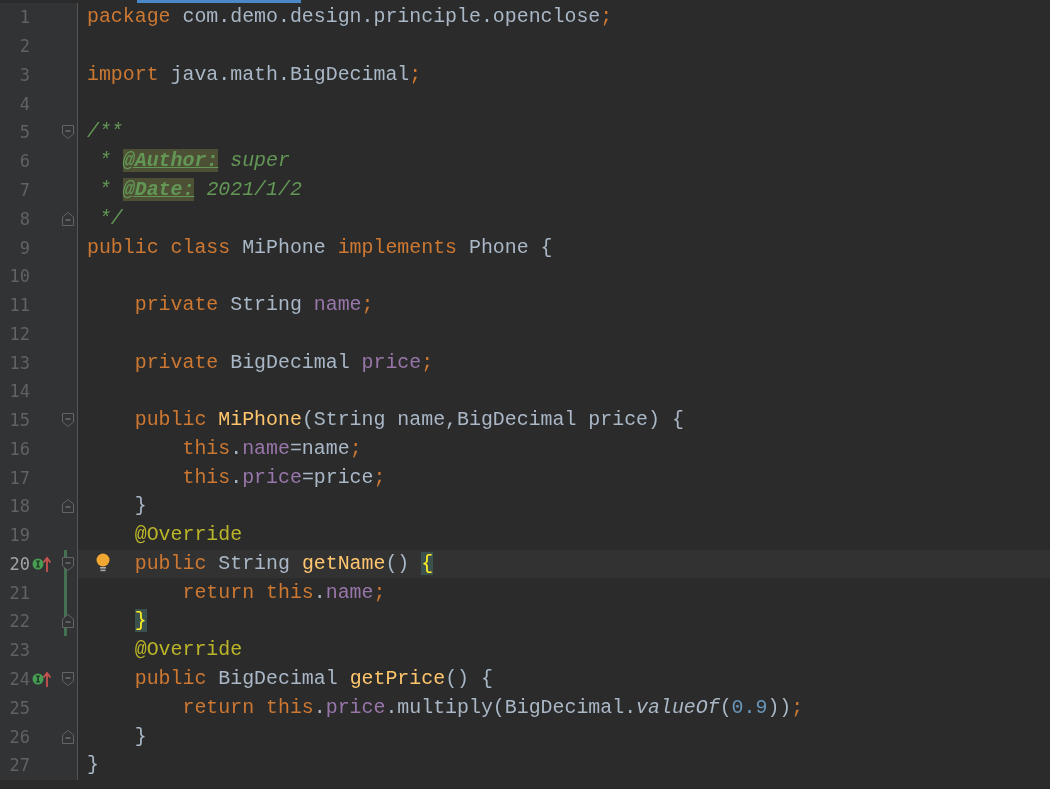  Describe the element at coordinates (110, 218) in the screenshot. I see `code-line: */` at that location.